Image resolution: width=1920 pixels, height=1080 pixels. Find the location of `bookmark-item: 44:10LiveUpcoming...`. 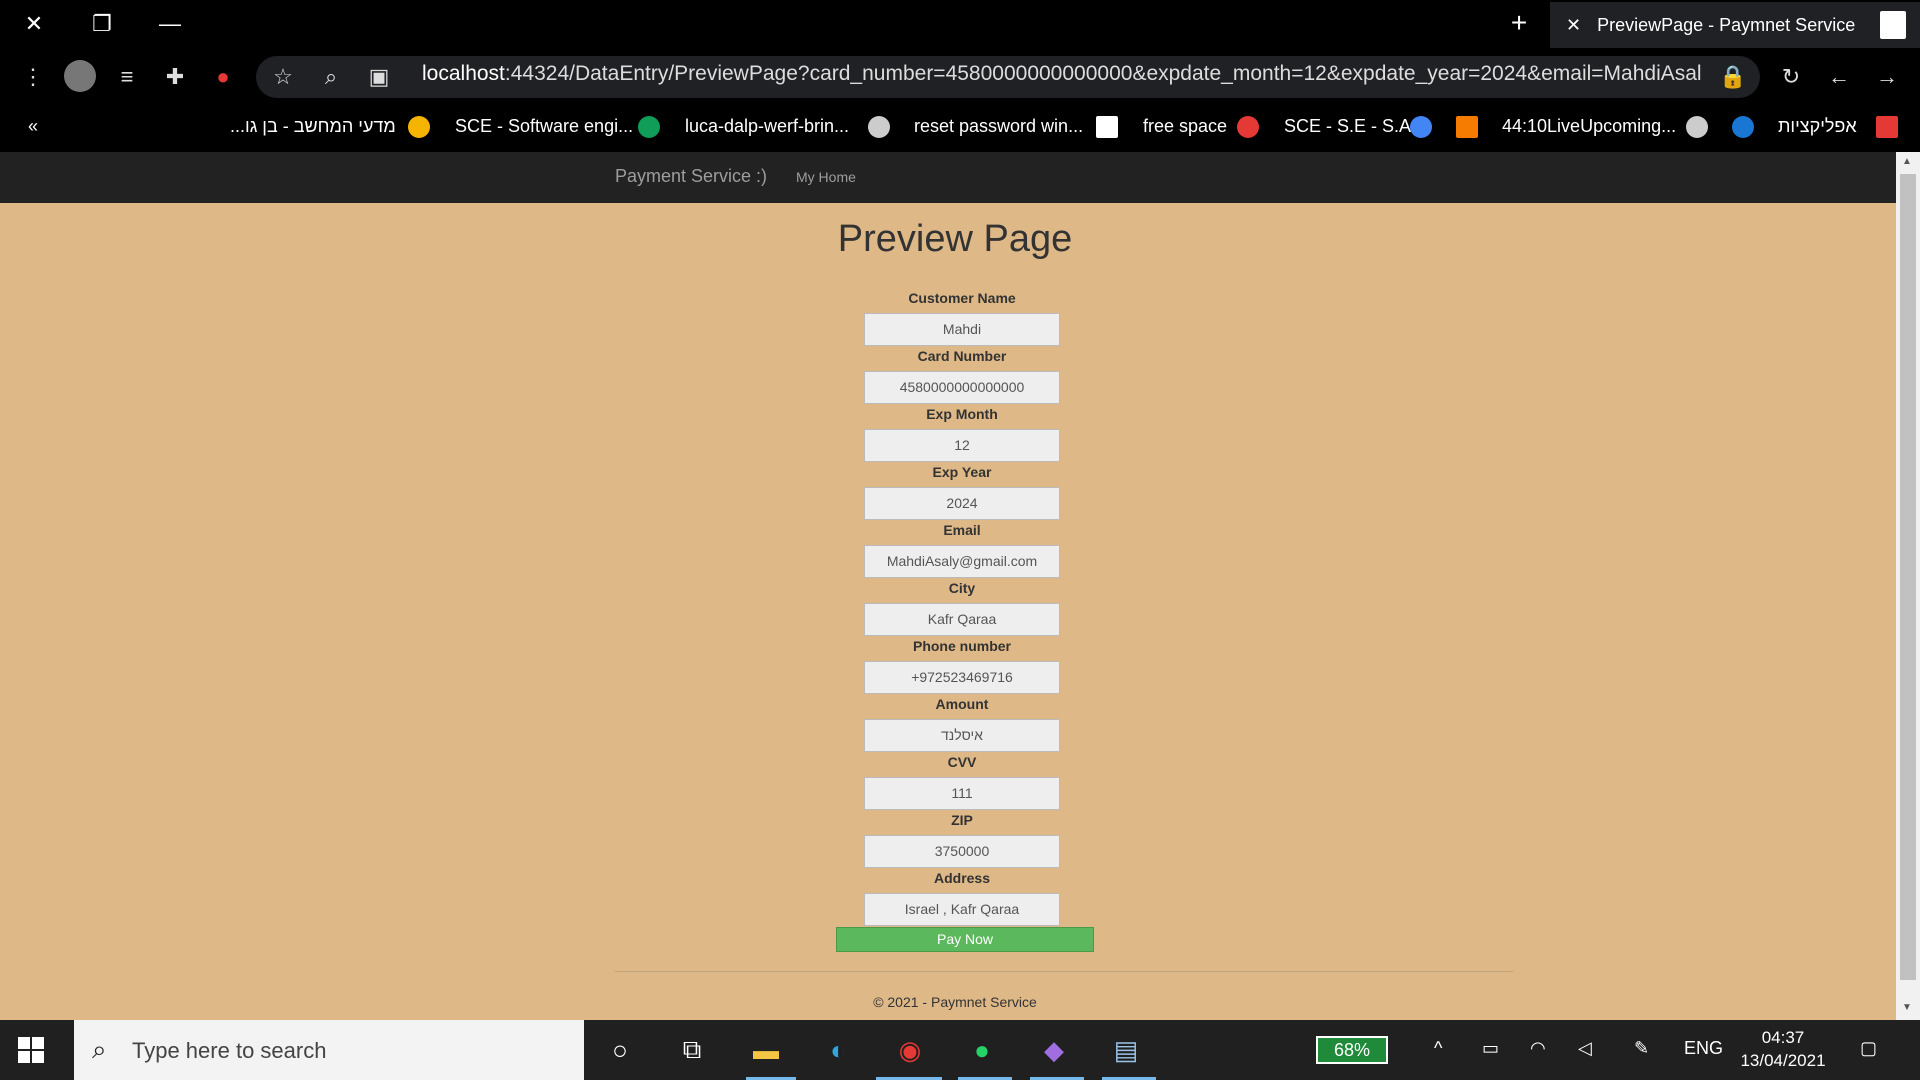

bookmark-item: 44:10LiveUpcoming... is located at coordinates (1589, 126).